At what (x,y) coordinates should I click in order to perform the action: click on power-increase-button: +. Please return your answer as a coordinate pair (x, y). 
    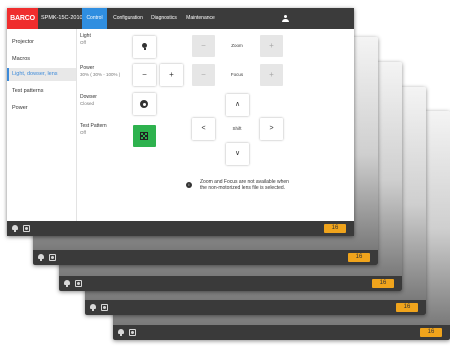
    Looking at the image, I should click on (171, 75).